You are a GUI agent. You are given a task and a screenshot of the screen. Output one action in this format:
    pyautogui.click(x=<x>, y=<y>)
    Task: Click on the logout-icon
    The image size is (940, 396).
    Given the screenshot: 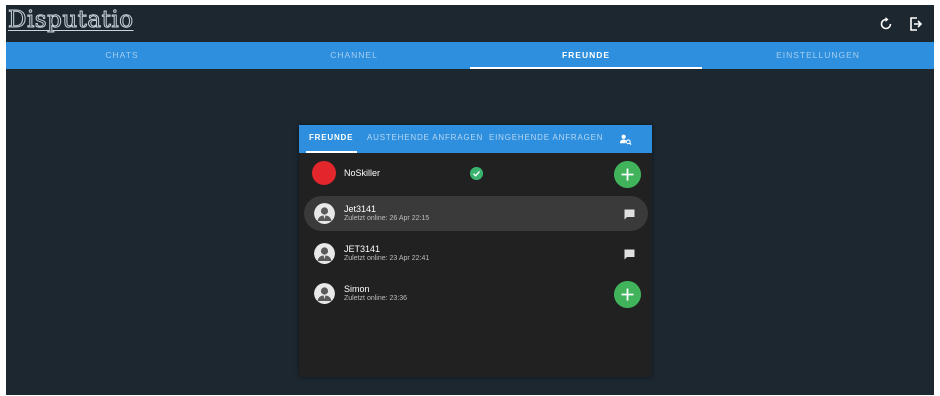 What is the action you would take?
    pyautogui.click(x=916, y=24)
    